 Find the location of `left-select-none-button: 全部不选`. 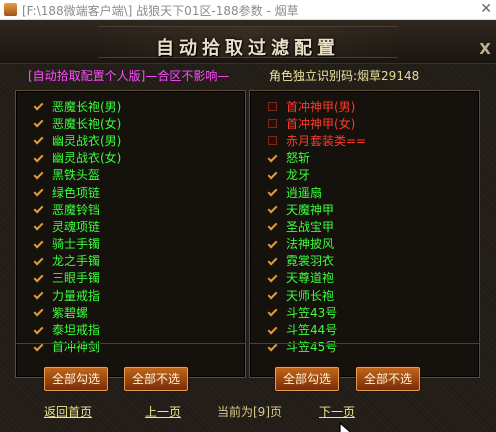

left-select-none-button: 全部不选 is located at coordinates (156, 379).